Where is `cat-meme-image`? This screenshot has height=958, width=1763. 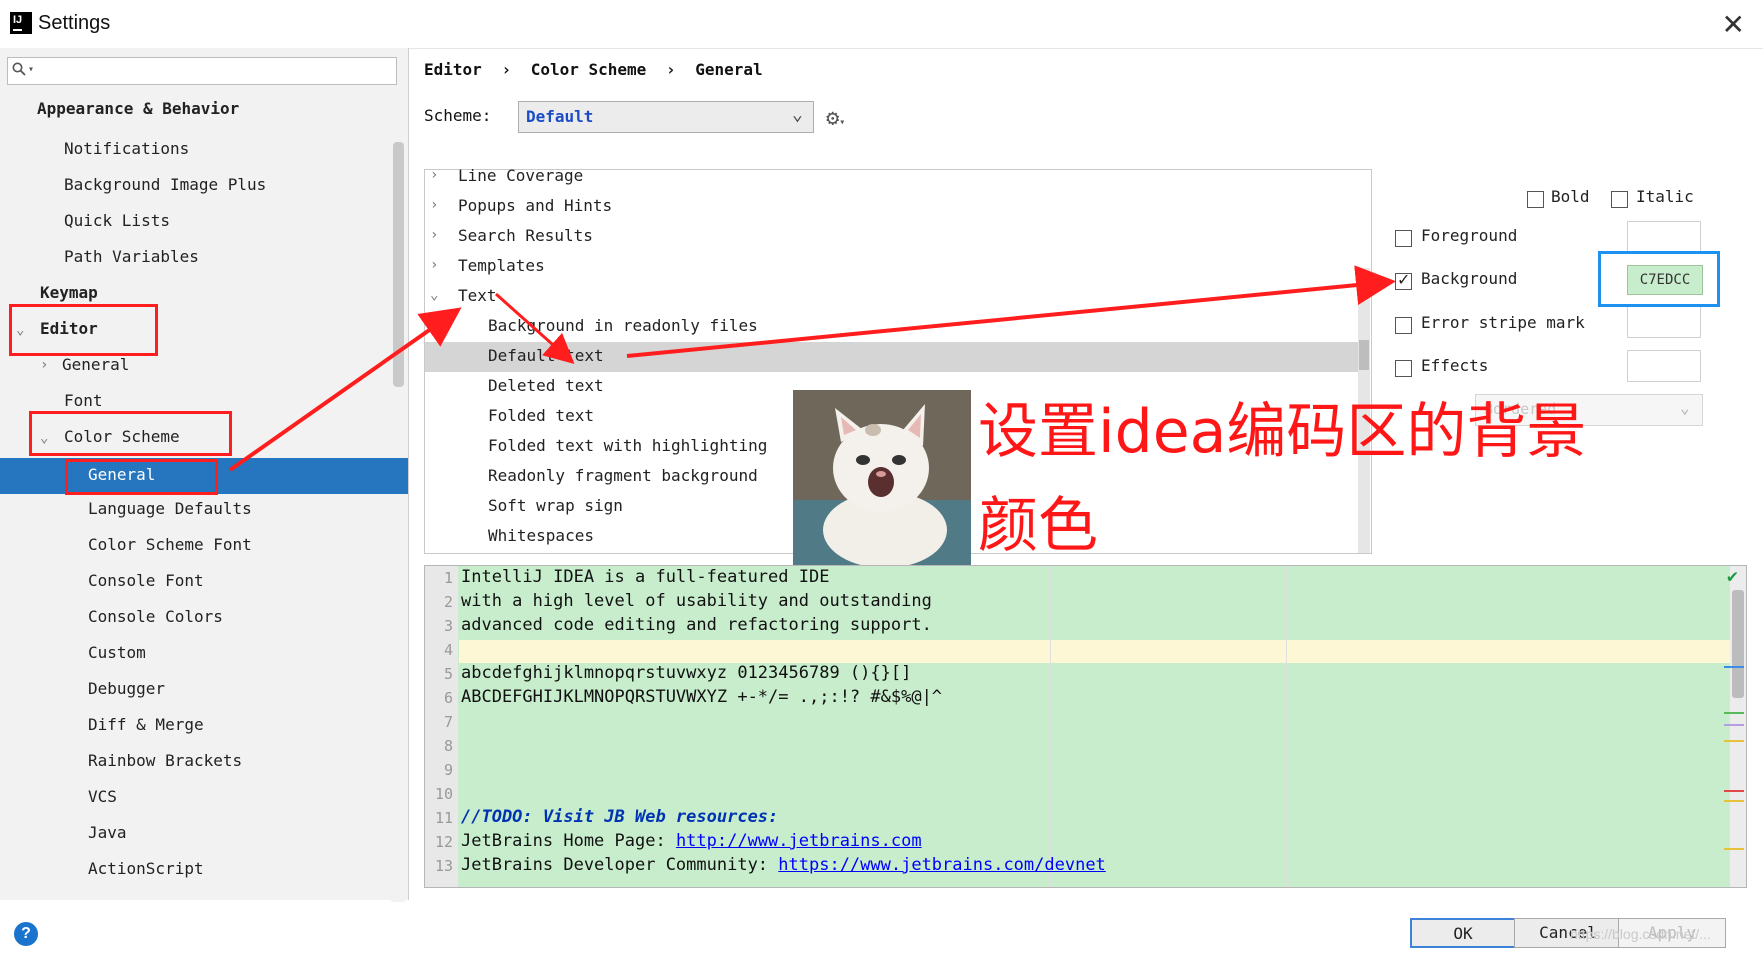 cat-meme-image is located at coordinates (882, 477).